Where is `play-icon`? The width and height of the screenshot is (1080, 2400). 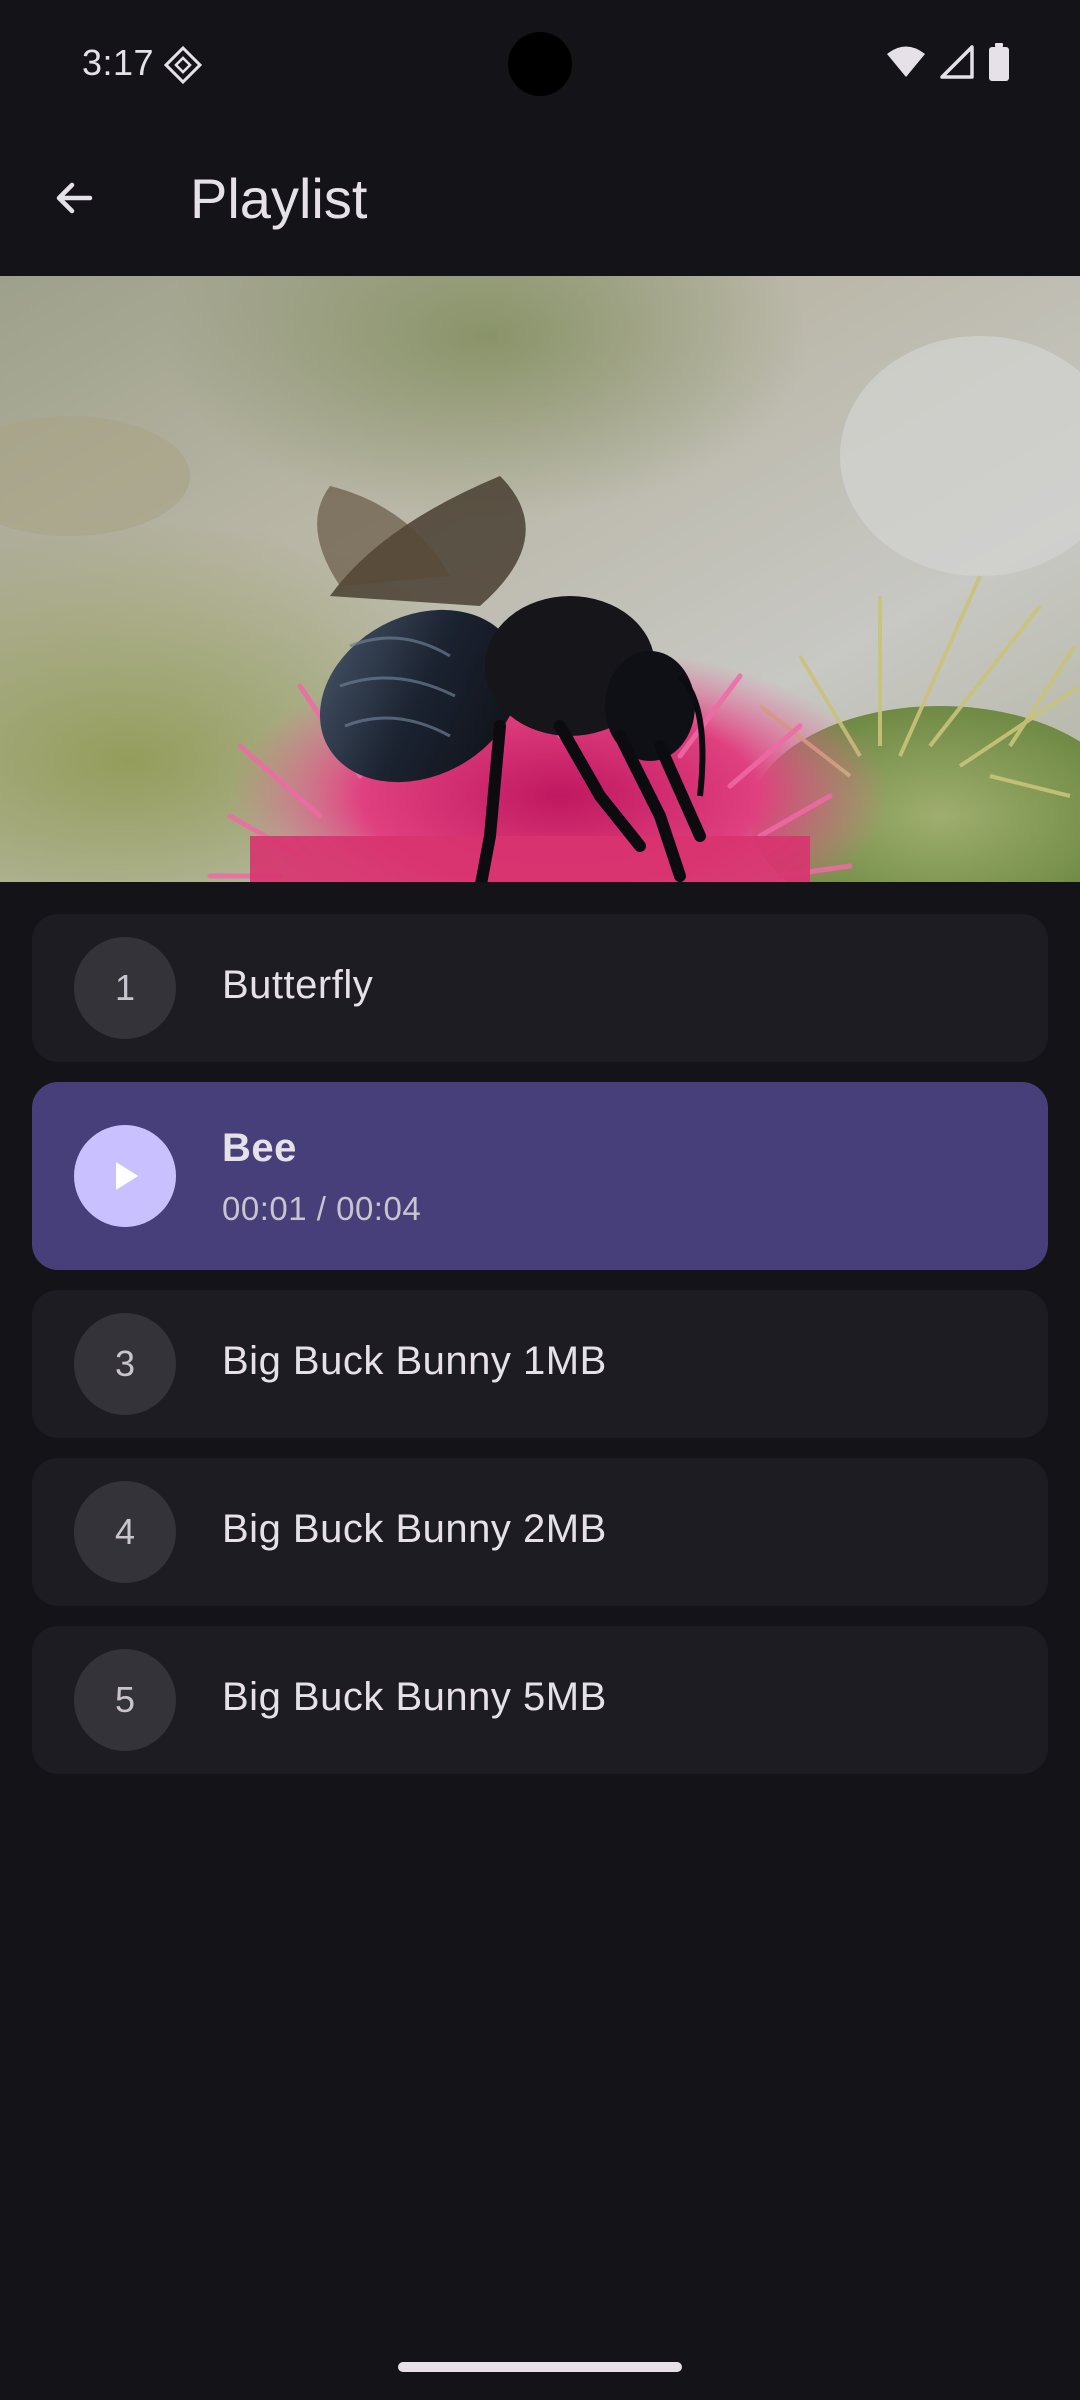 play-icon is located at coordinates (127, 1176).